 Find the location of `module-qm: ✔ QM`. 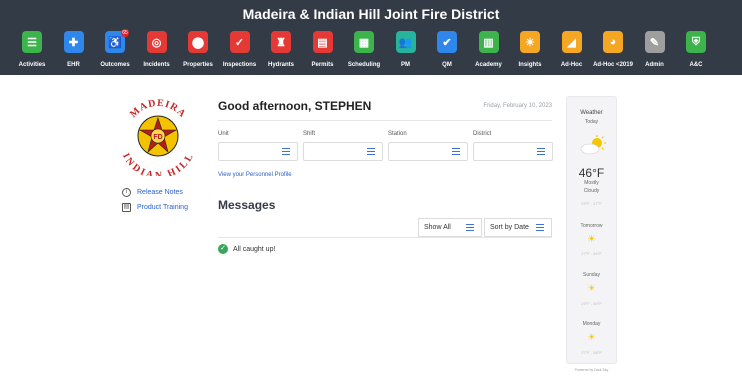

module-qm: ✔ QM is located at coordinates (447, 51).